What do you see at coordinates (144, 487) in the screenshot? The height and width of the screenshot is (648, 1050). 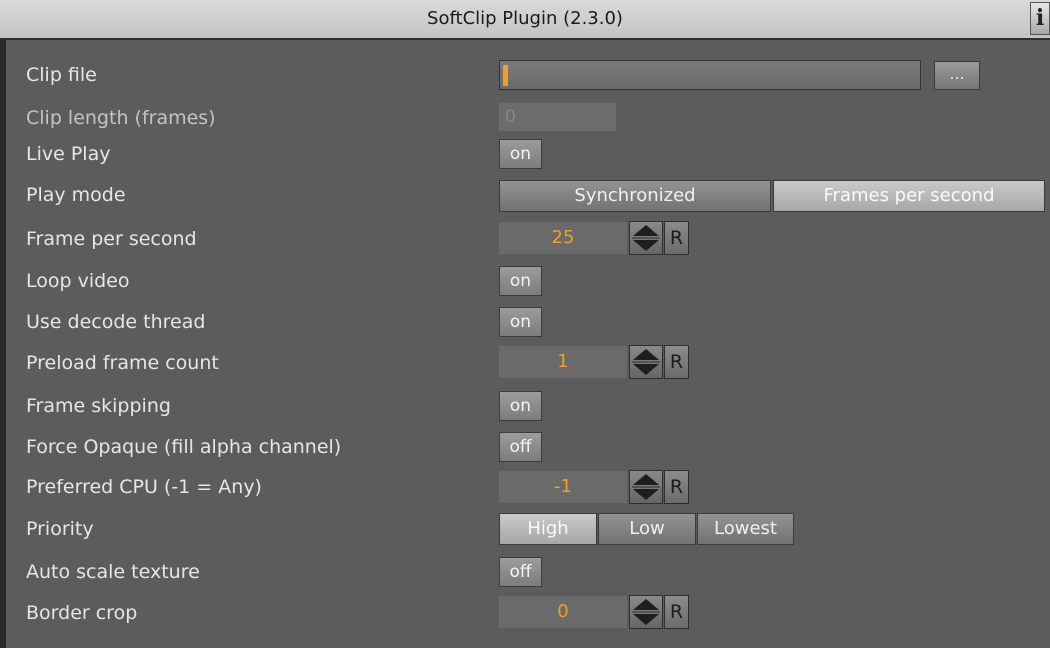 I see `preferred-cpu-label: Preferred CPU (-1 = Any)` at bounding box center [144, 487].